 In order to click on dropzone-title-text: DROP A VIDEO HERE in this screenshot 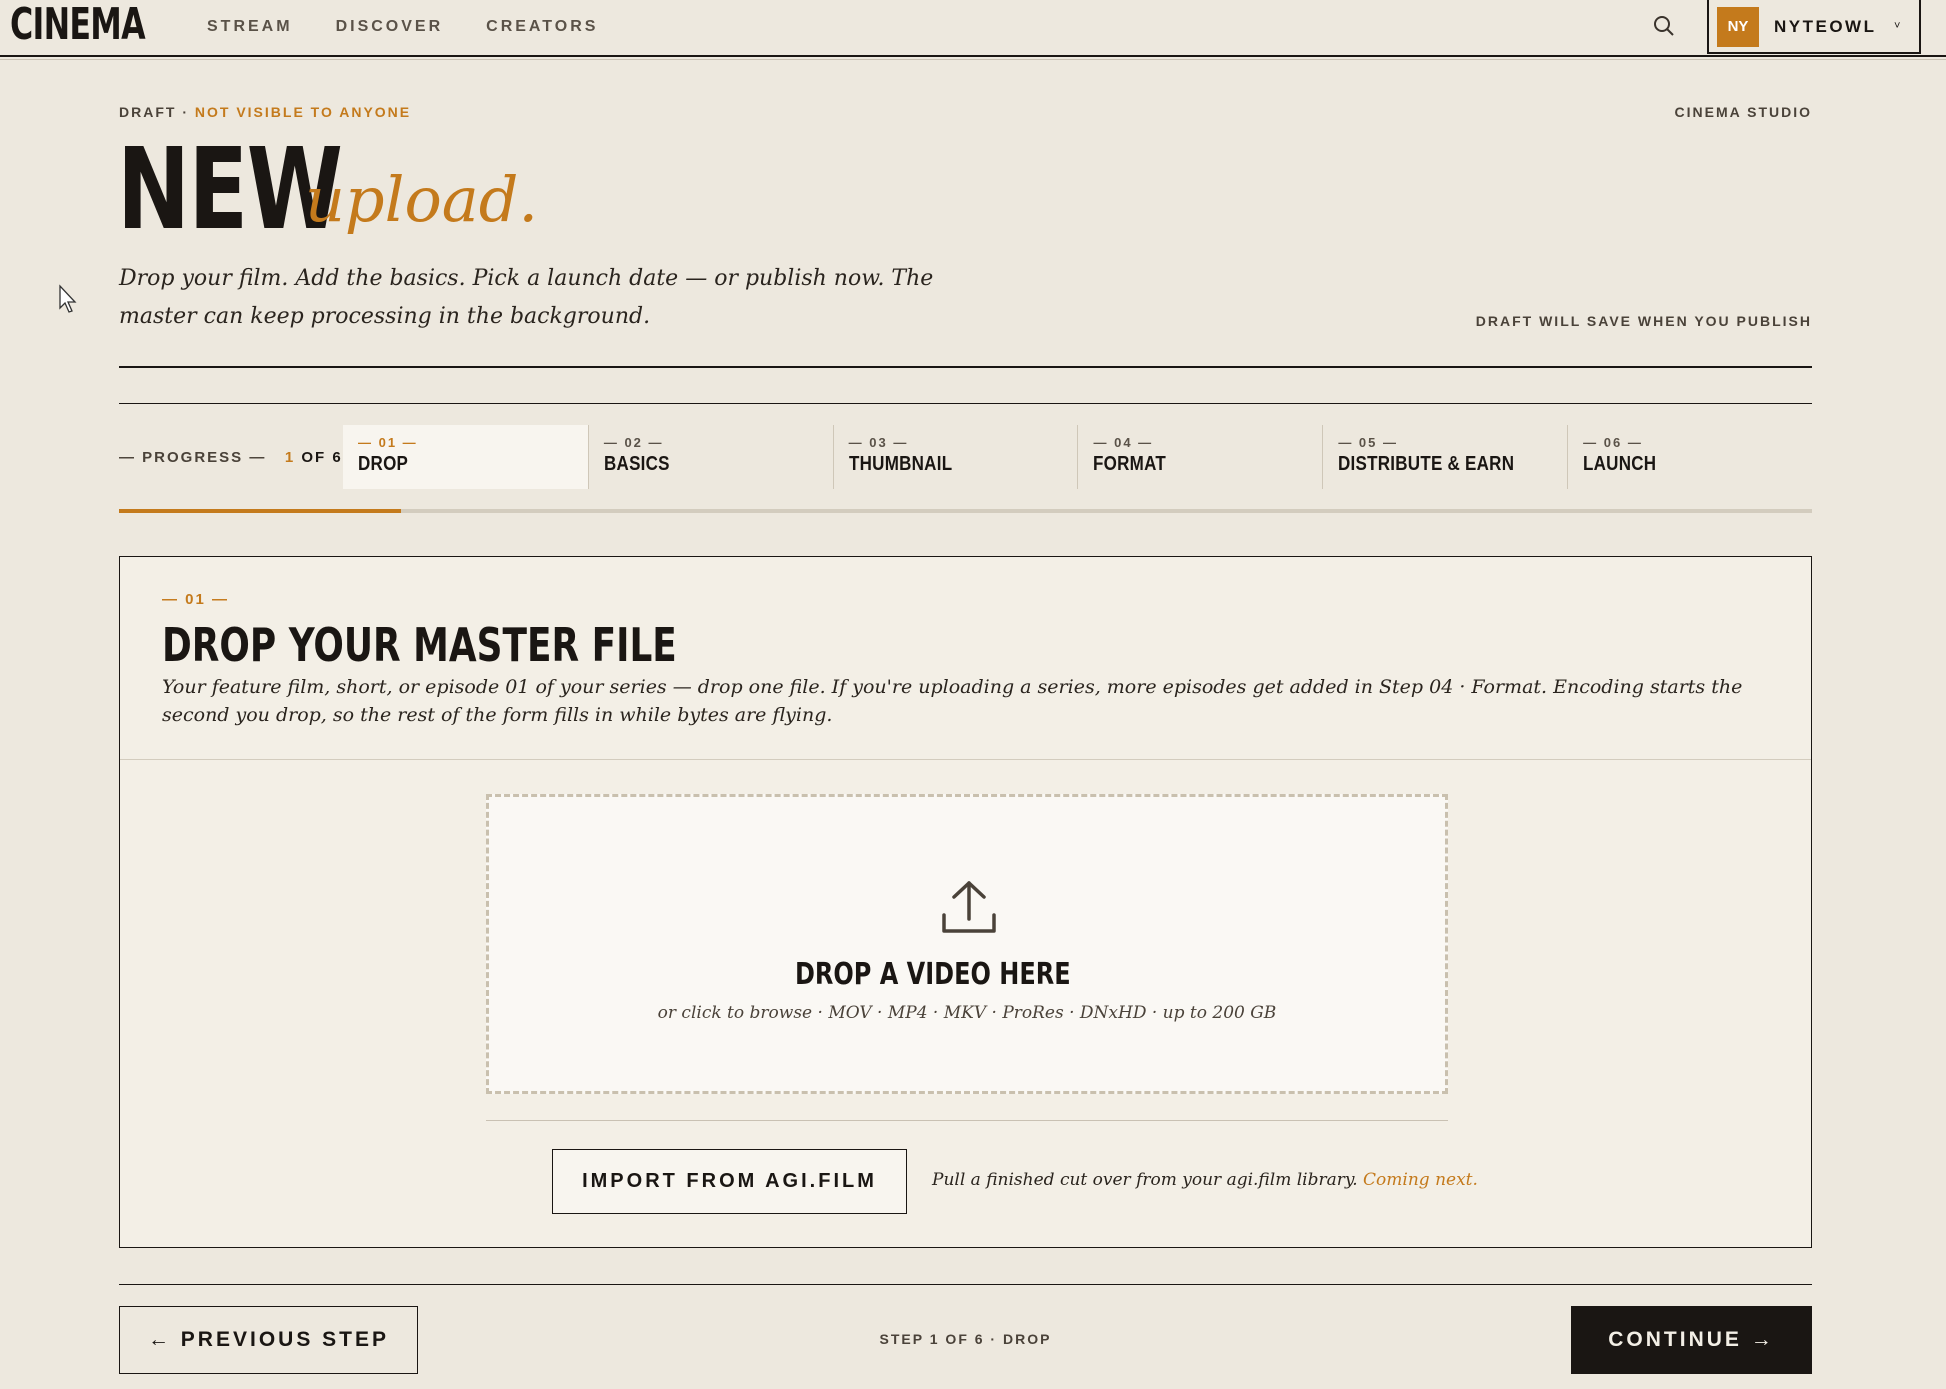, I will do `click(932, 974)`.